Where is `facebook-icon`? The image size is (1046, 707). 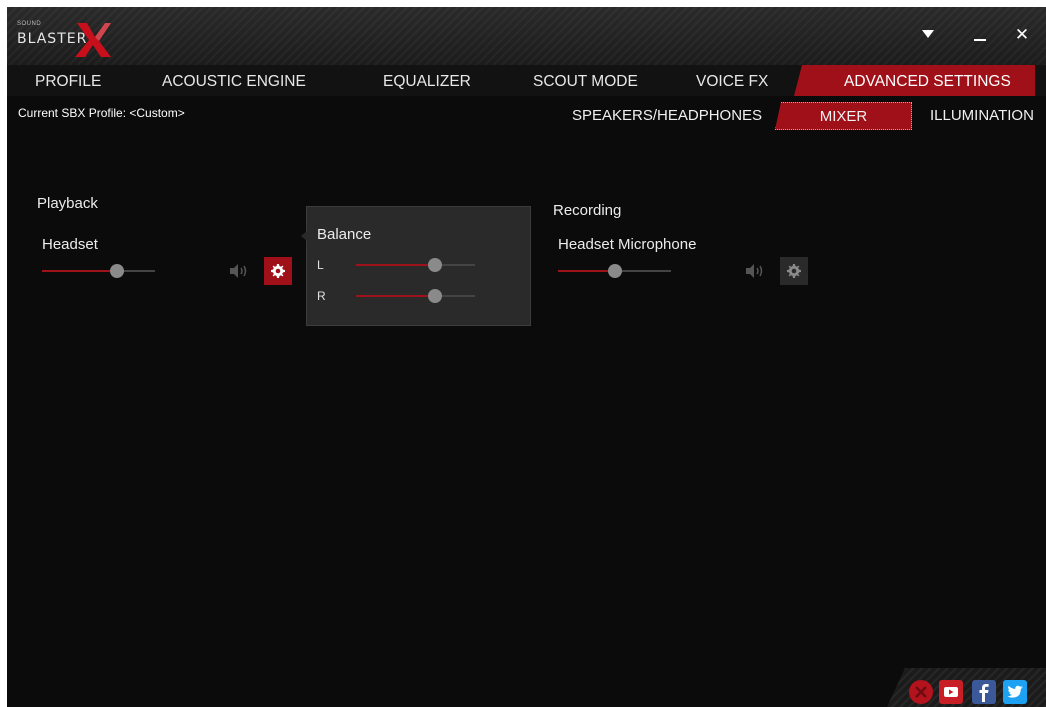
facebook-icon is located at coordinates (984, 693).